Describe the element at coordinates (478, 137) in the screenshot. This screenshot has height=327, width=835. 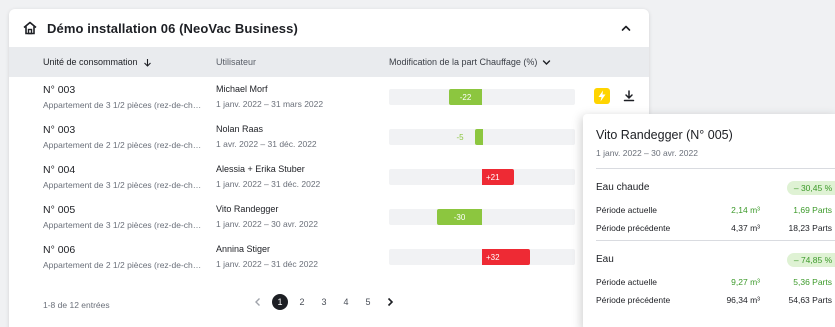
I see `change-bar-fill` at that location.